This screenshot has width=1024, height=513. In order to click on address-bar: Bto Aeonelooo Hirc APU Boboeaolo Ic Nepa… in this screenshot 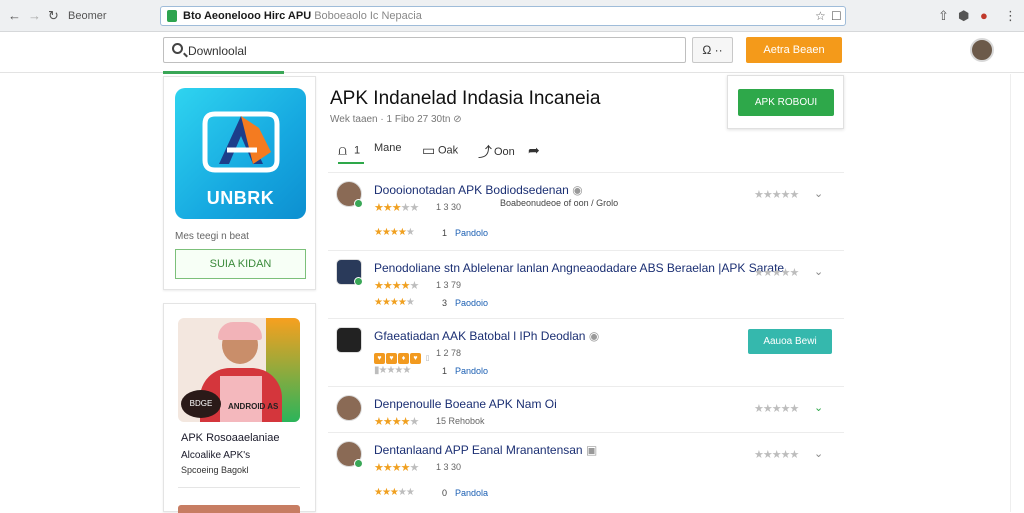, I will do `click(503, 16)`.